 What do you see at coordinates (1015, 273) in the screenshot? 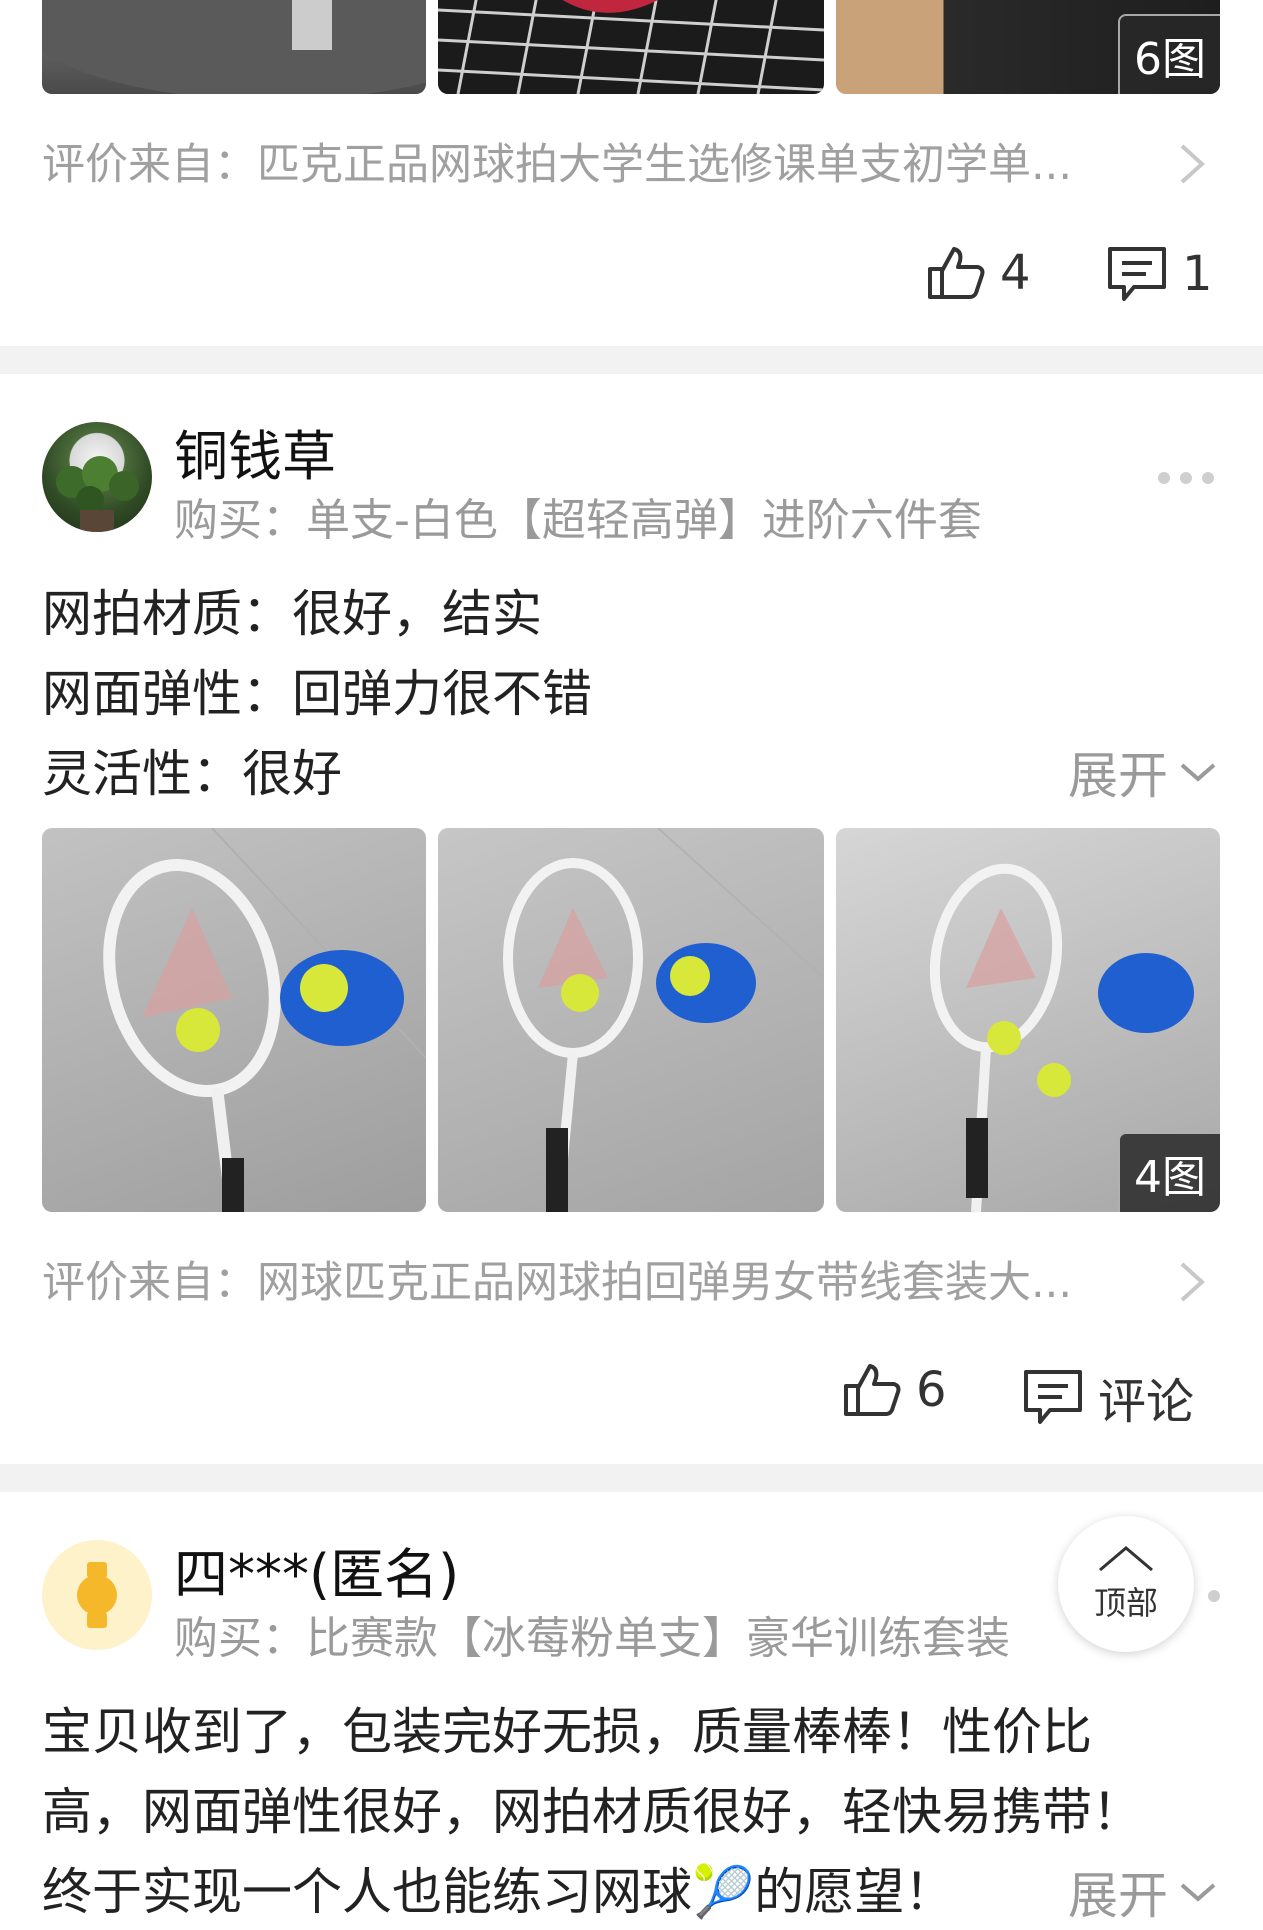
I see `like-count: 4` at bounding box center [1015, 273].